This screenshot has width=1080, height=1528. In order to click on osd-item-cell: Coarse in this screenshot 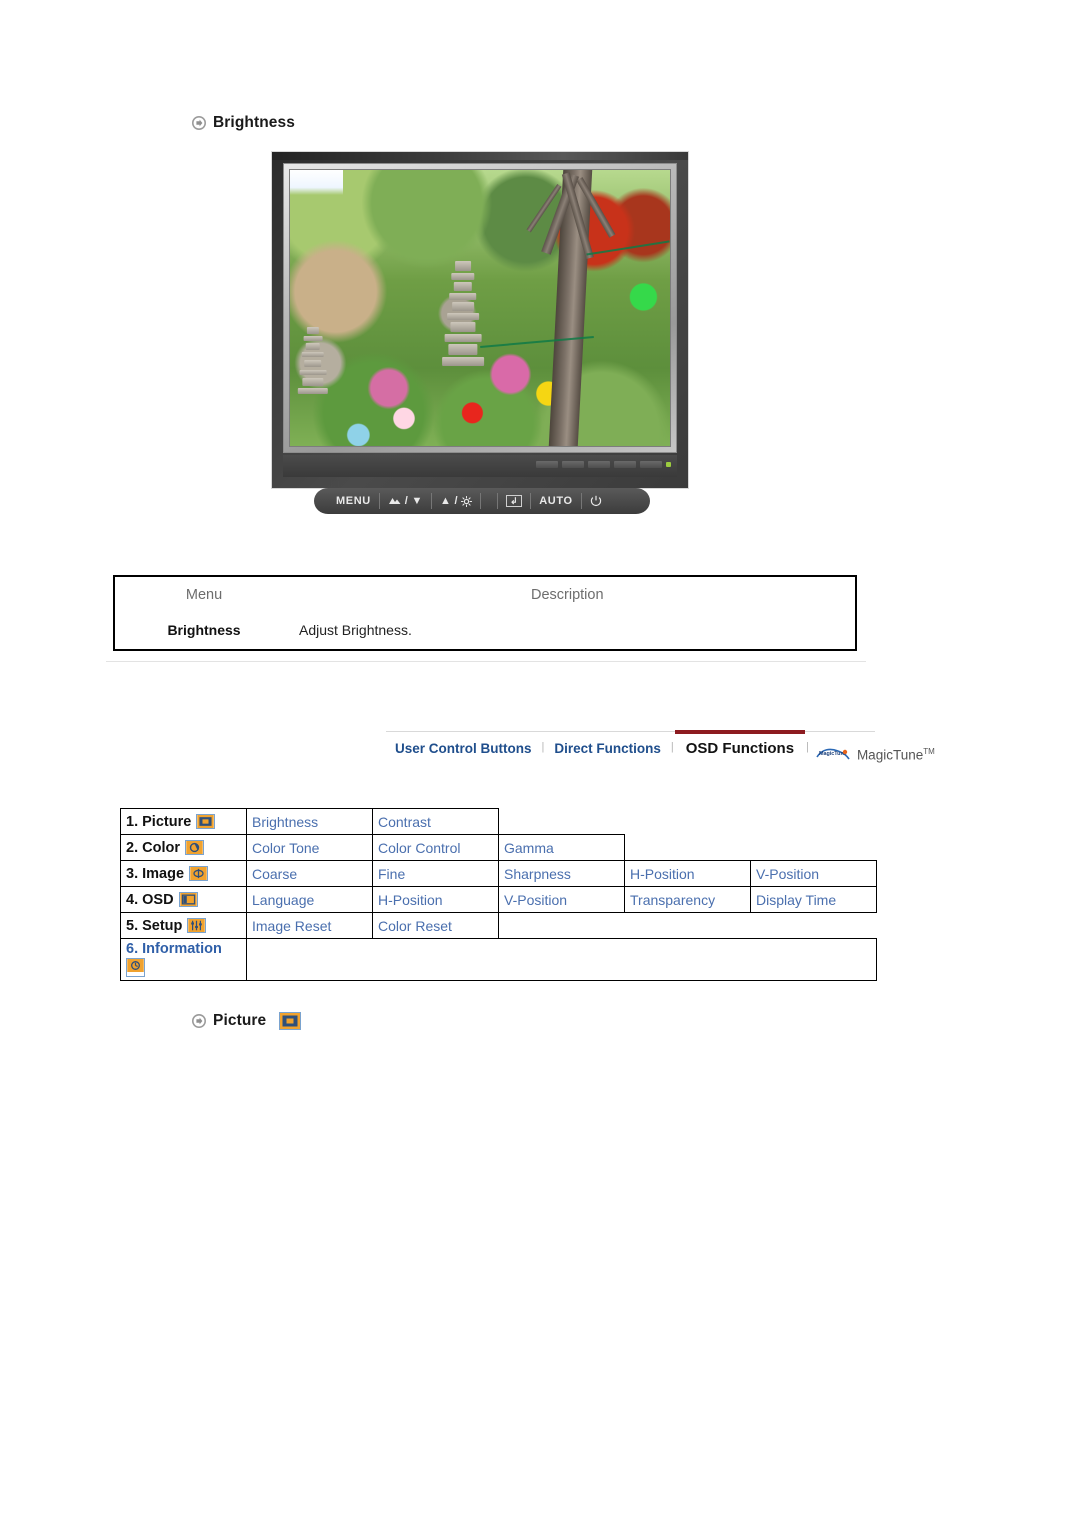, I will do `click(309, 873)`.